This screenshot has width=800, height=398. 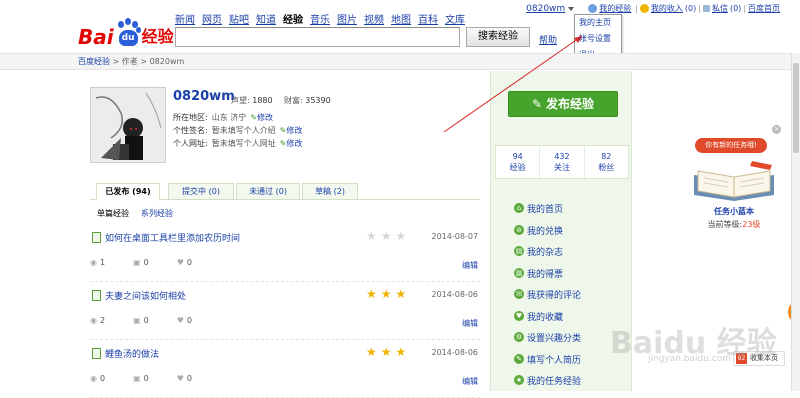 I want to click on stat-fans: 82 粉丝, so click(x=606, y=162).